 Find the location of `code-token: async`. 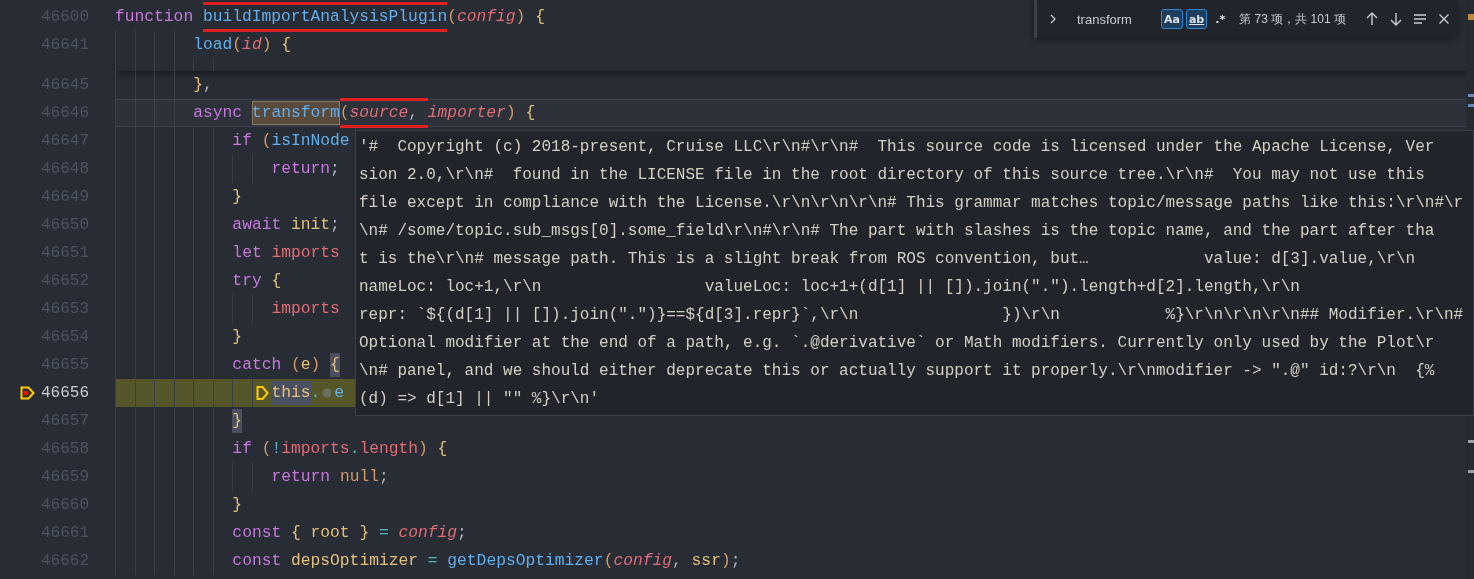

code-token: async is located at coordinates (218, 113).